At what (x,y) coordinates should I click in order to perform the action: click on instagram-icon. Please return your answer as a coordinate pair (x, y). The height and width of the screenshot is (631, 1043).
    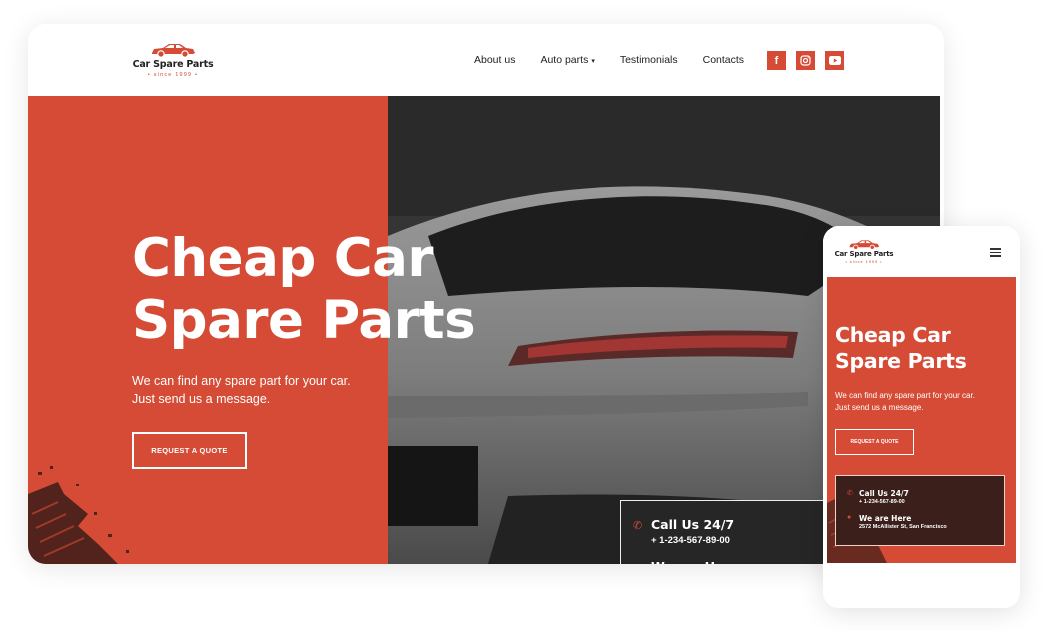
    Looking at the image, I should click on (805, 60).